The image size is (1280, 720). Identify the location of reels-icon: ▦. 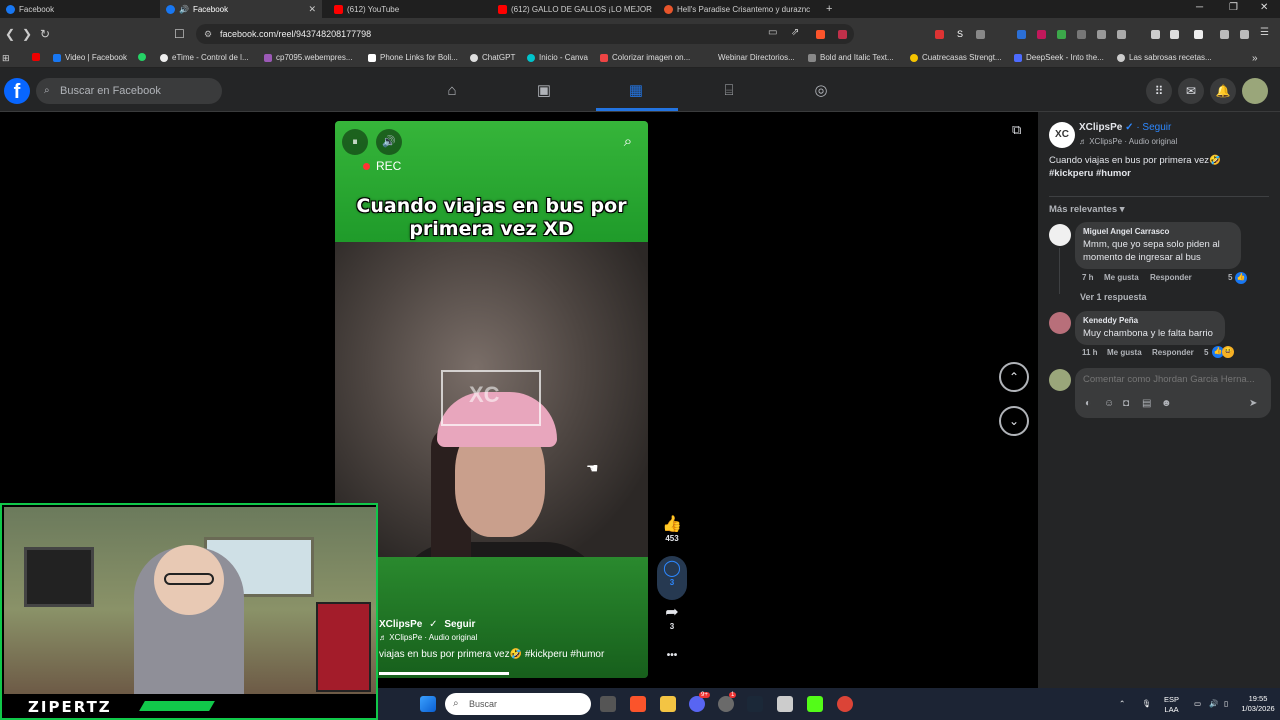
(636, 91).